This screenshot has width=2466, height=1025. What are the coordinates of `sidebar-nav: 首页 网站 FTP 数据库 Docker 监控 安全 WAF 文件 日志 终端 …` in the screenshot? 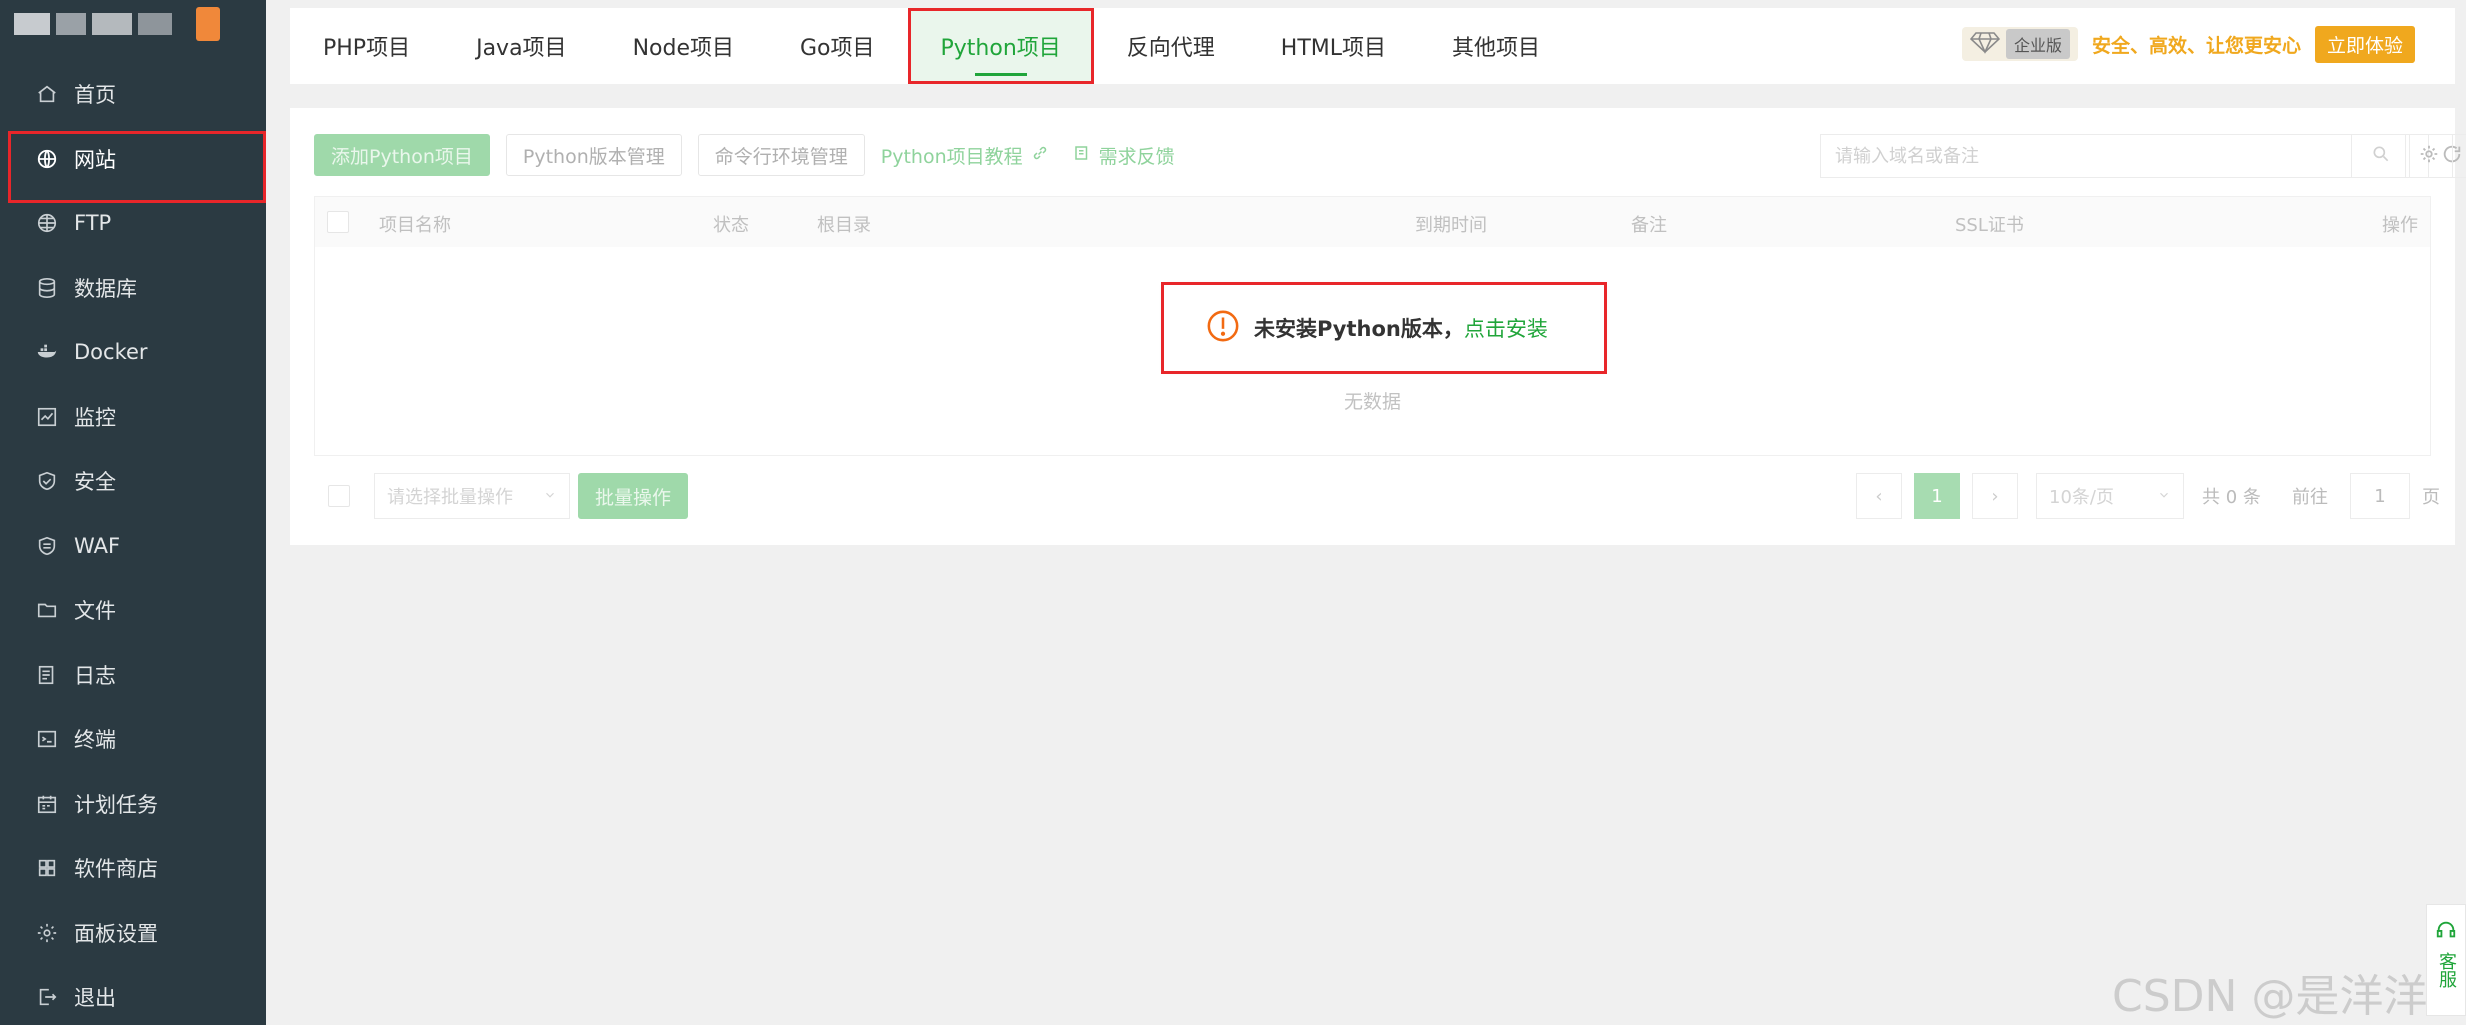 It's located at (133, 543).